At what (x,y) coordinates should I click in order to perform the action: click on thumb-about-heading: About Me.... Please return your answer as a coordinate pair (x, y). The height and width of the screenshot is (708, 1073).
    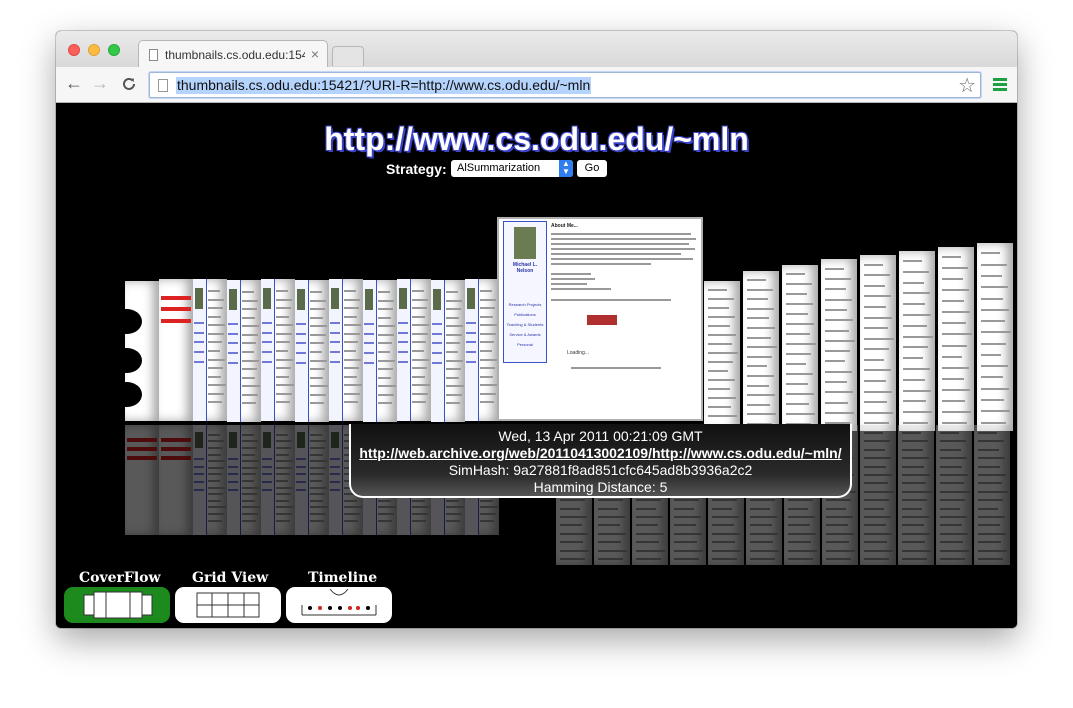
    Looking at the image, I should click on (564, 226).